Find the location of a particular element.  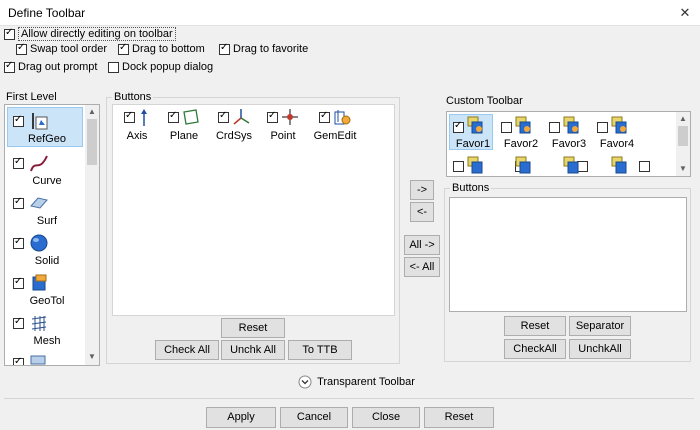

remove-all-button: <- All is located at coordinates (422, 267).